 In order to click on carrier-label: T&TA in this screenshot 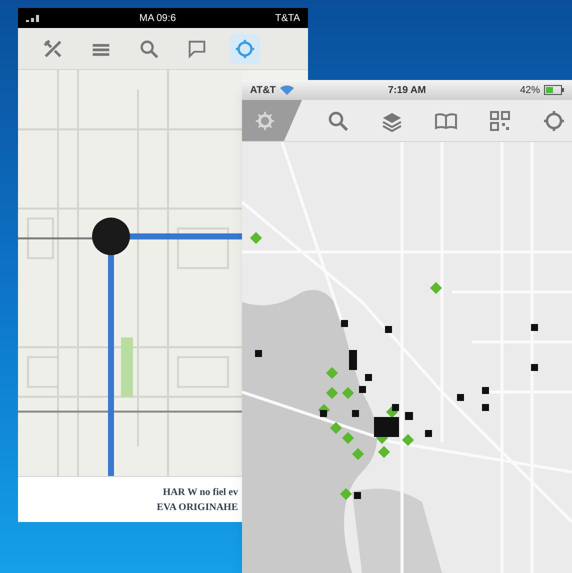, I will do `click(287, 19)`.